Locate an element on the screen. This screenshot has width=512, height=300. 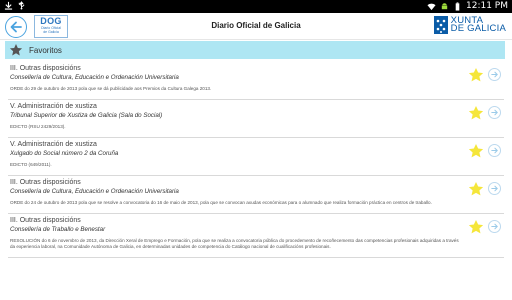
xunta-logo: XUNTA DE GALICIA is located at coordinates (469, 25).